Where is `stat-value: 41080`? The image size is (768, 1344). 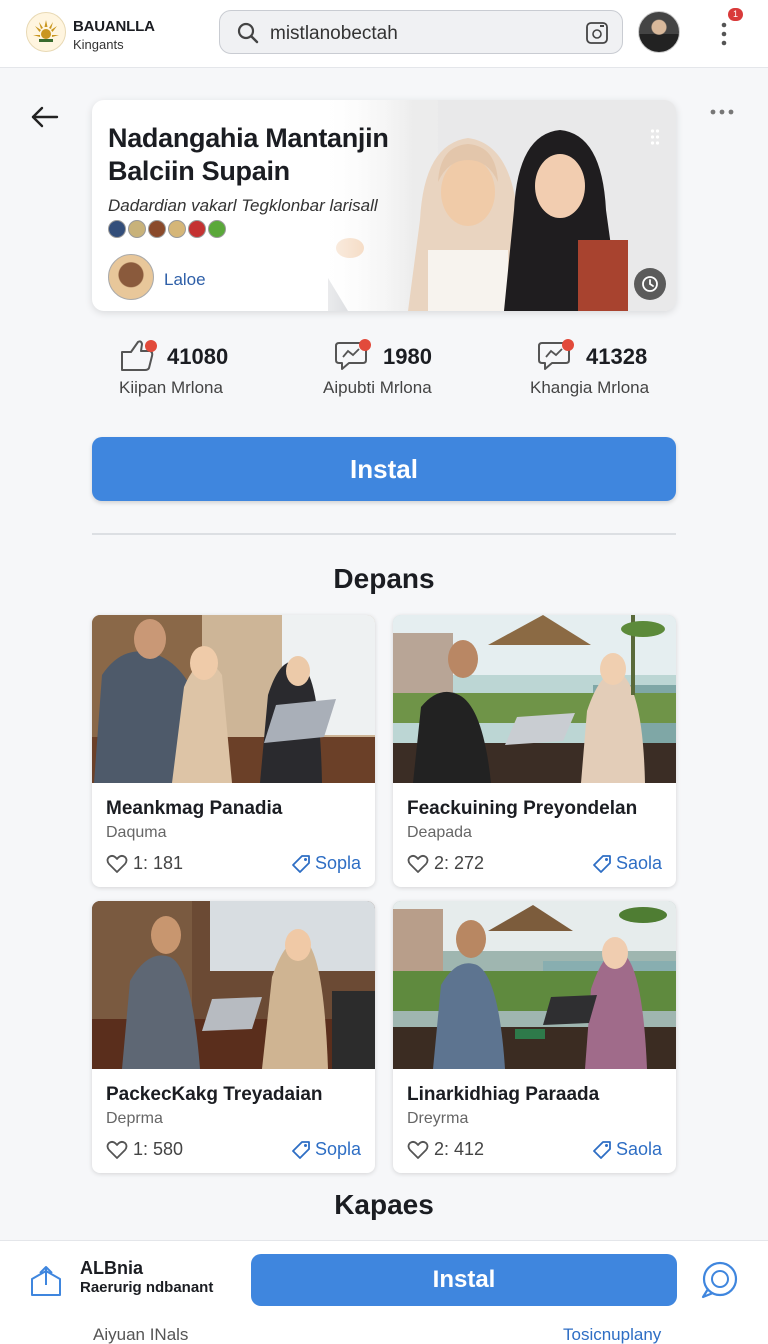 stat-value: 41080 is located at coordinates (198, 356).